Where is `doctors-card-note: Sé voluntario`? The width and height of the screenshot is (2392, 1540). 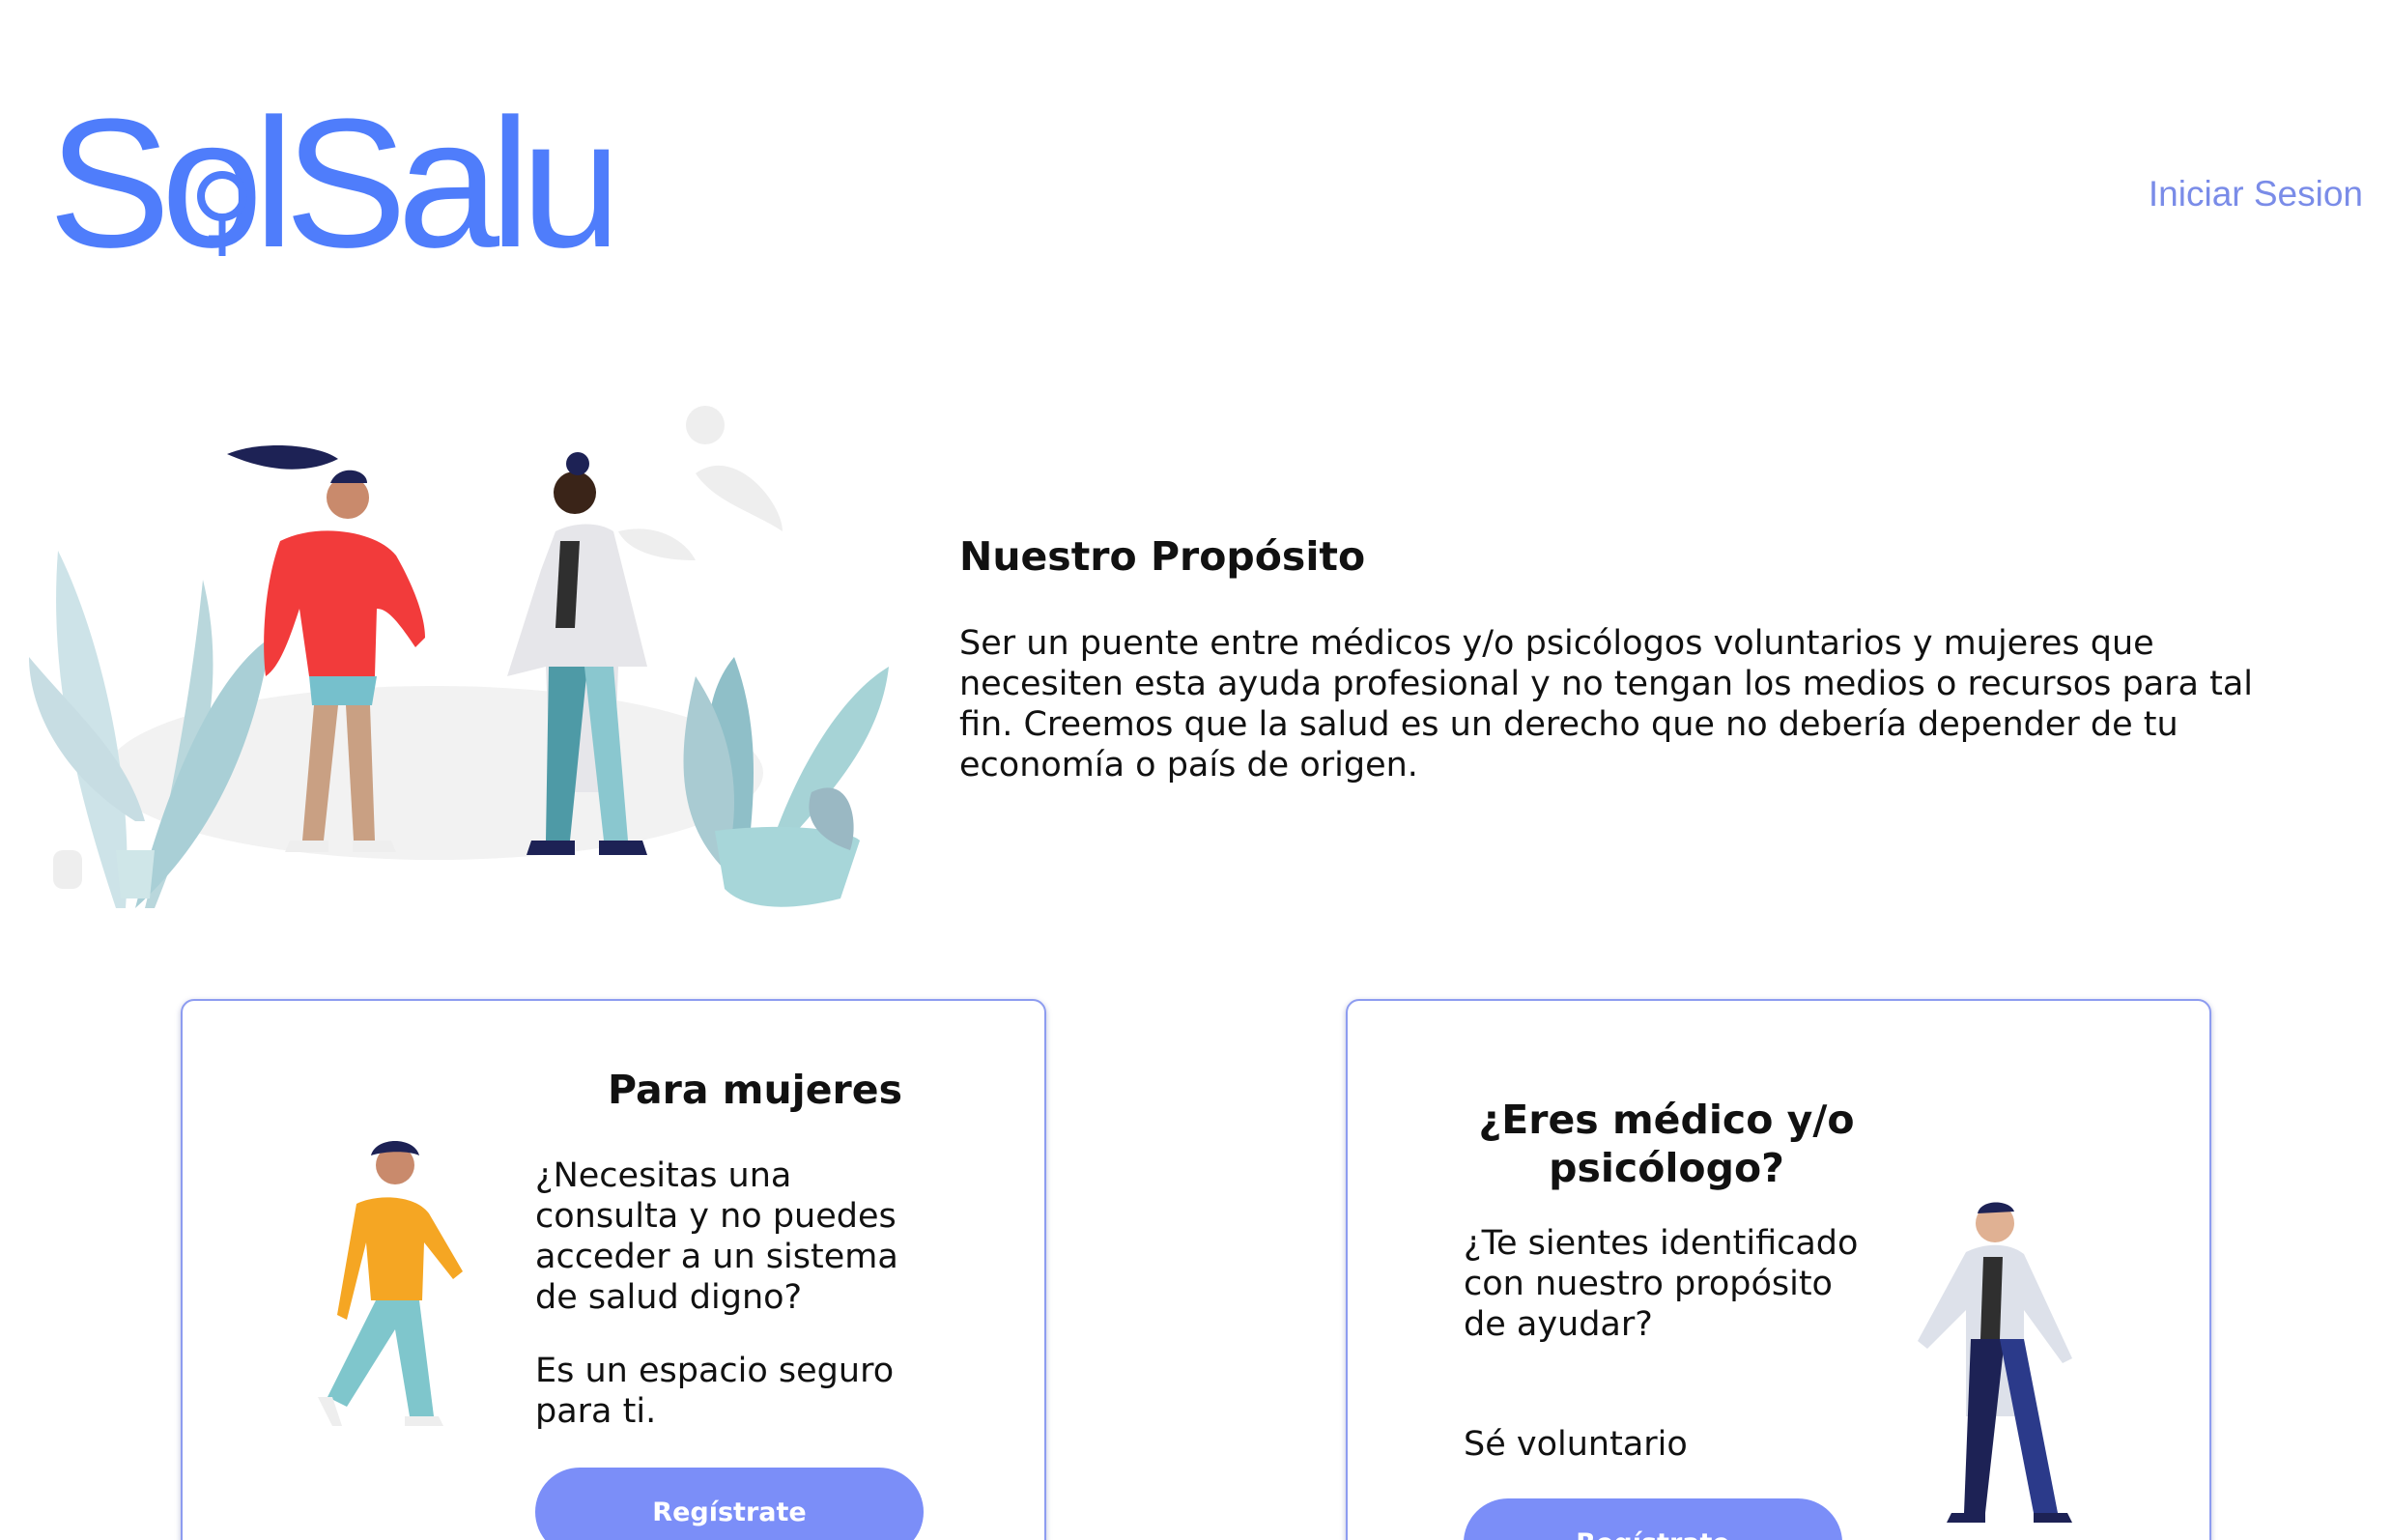
doctors-card-note: Sé voluntario is located at coordinates (1576, 1444).